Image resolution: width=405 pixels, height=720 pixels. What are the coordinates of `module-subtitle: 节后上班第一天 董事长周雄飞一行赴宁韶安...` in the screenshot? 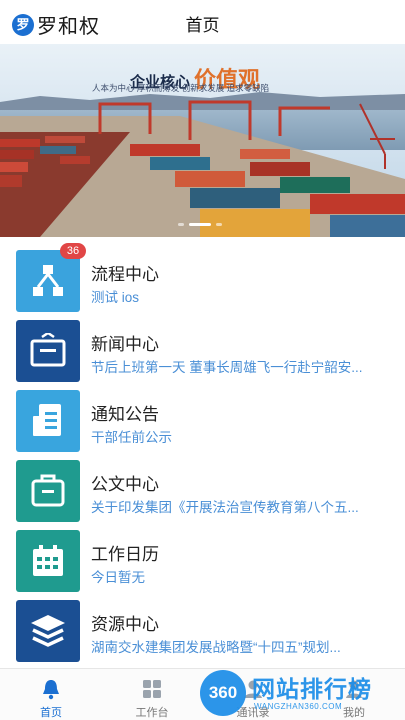 It's located at (227, 367).